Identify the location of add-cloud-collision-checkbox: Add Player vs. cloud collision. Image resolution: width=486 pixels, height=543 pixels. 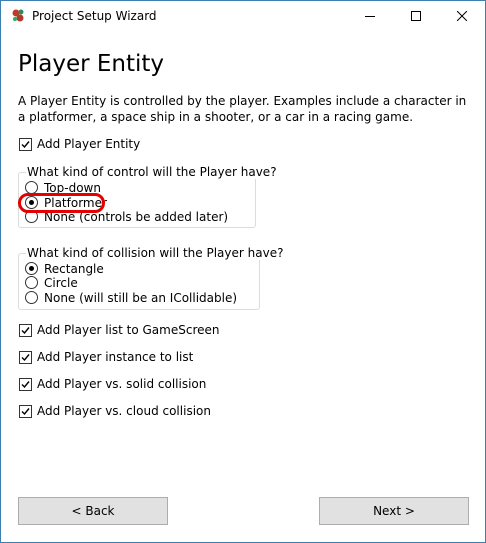
(115, 411).